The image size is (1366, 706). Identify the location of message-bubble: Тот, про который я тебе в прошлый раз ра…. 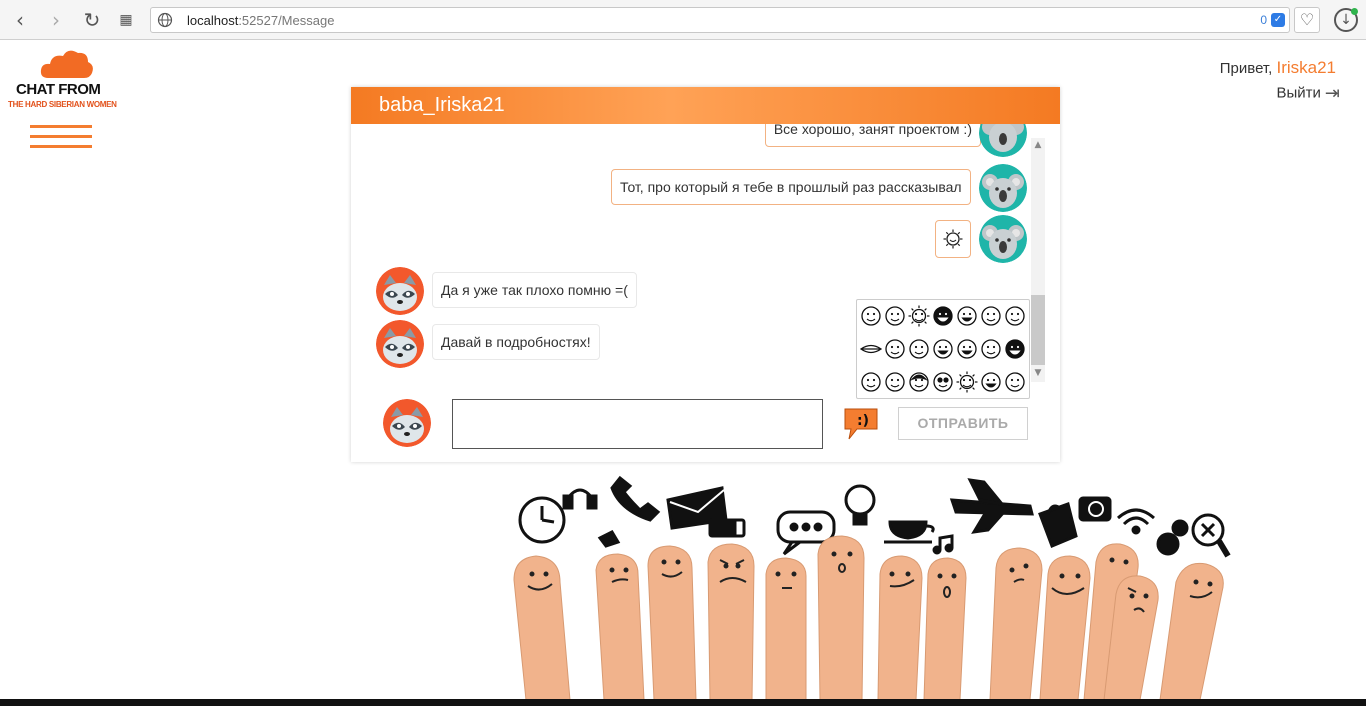
(791, 187).